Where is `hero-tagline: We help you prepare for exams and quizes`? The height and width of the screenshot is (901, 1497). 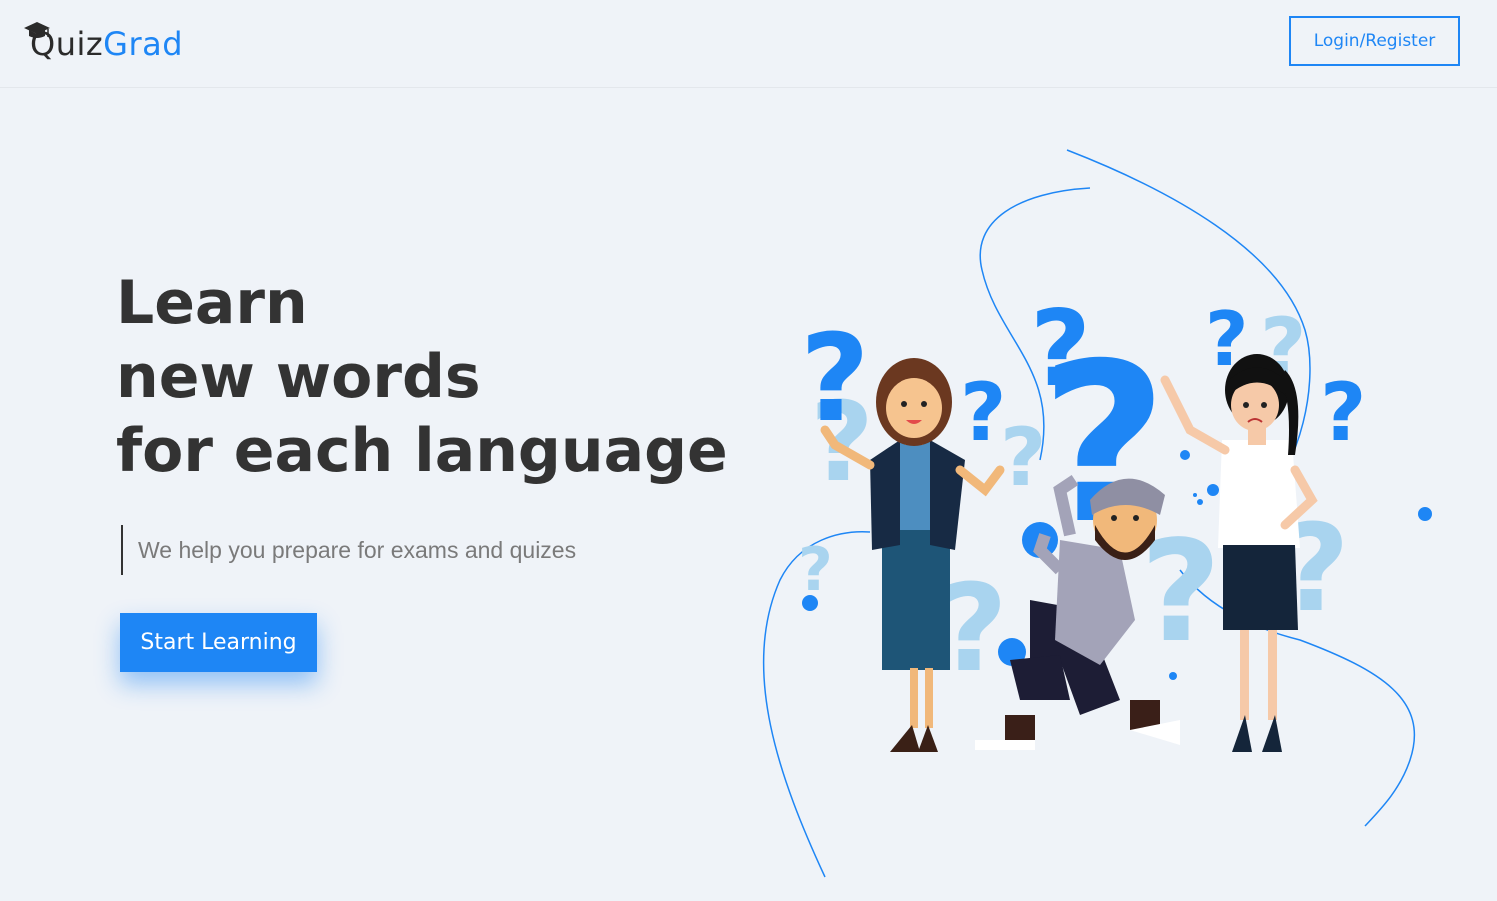 hero-tagline: We help you prepare for exams and quizes is located at coordinates (348, 550).